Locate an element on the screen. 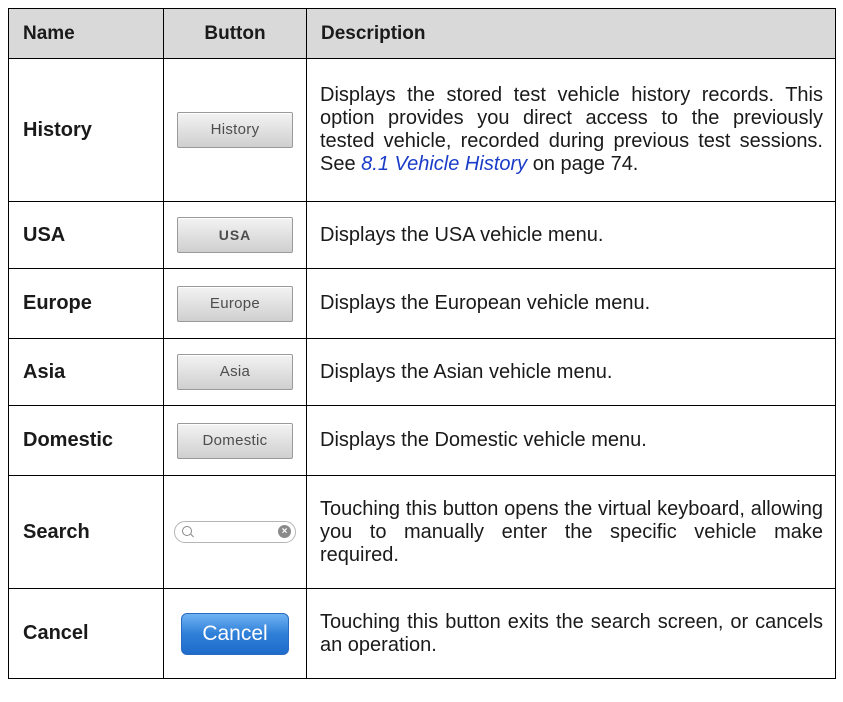 The width and height of the screenshot is (843, 702). header-button: Button is located at coordinates (235, 33).